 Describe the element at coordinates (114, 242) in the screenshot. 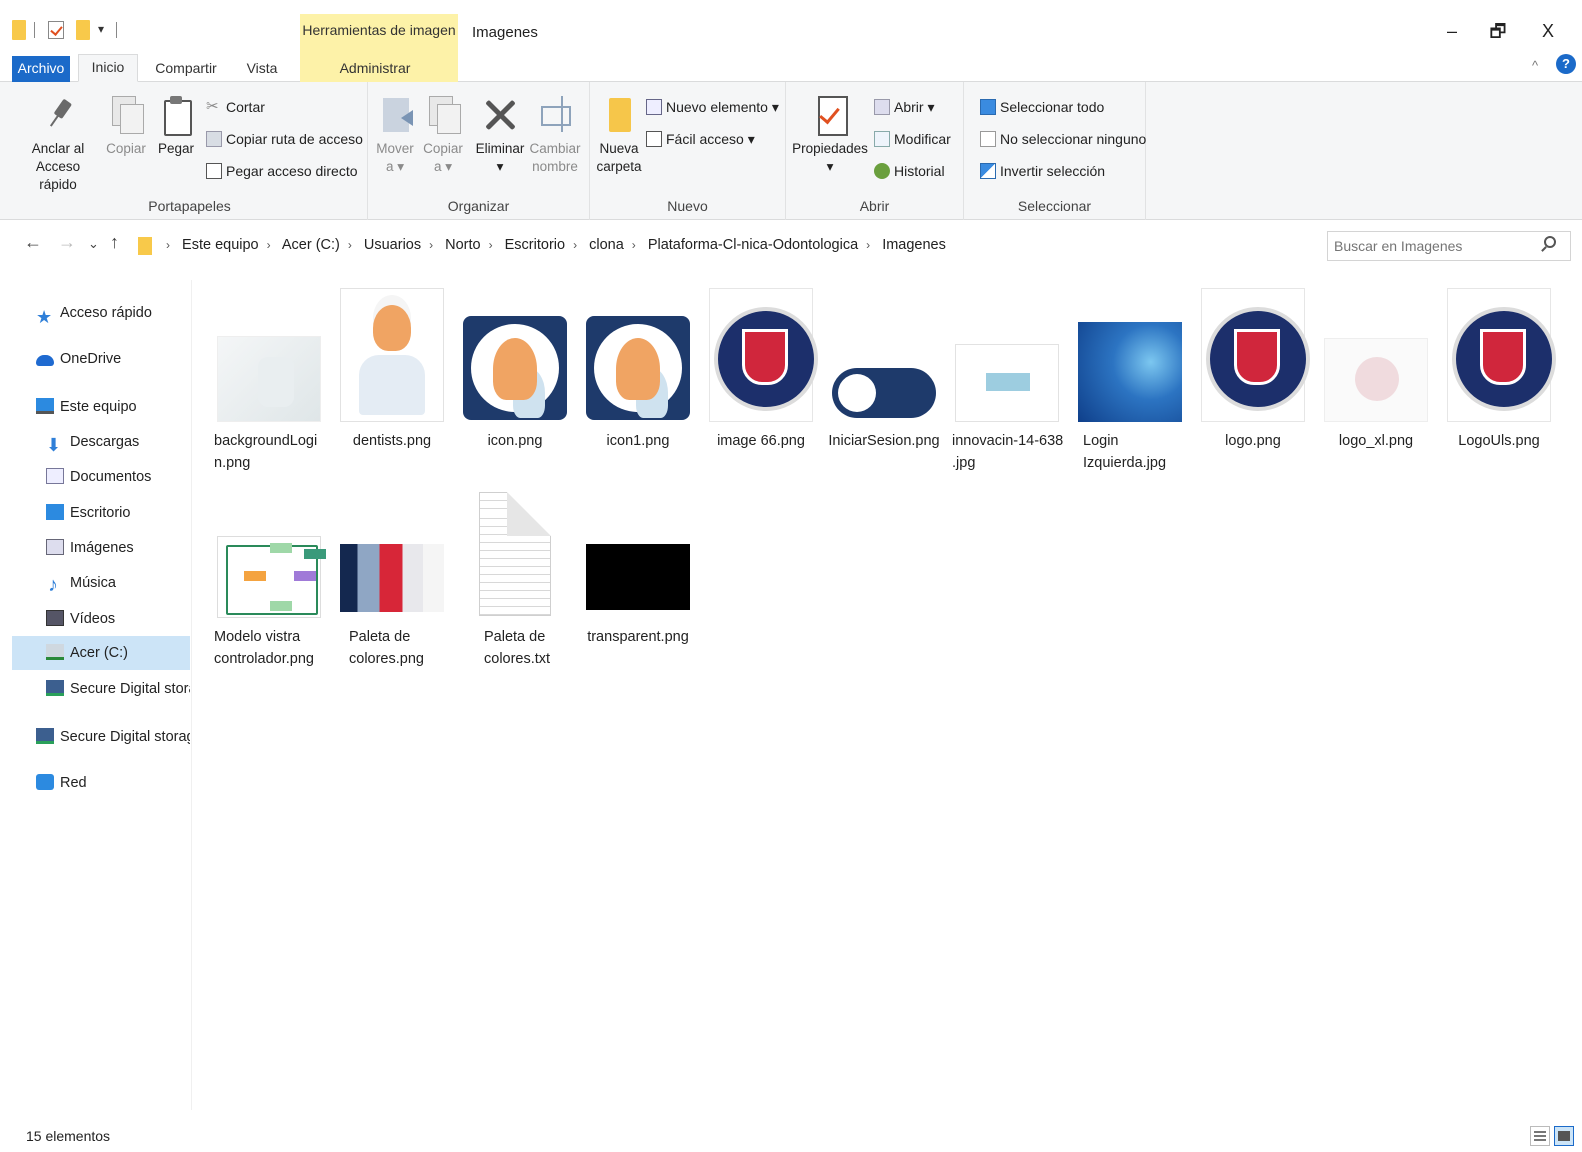

I see `up-button: ↑` at that location.